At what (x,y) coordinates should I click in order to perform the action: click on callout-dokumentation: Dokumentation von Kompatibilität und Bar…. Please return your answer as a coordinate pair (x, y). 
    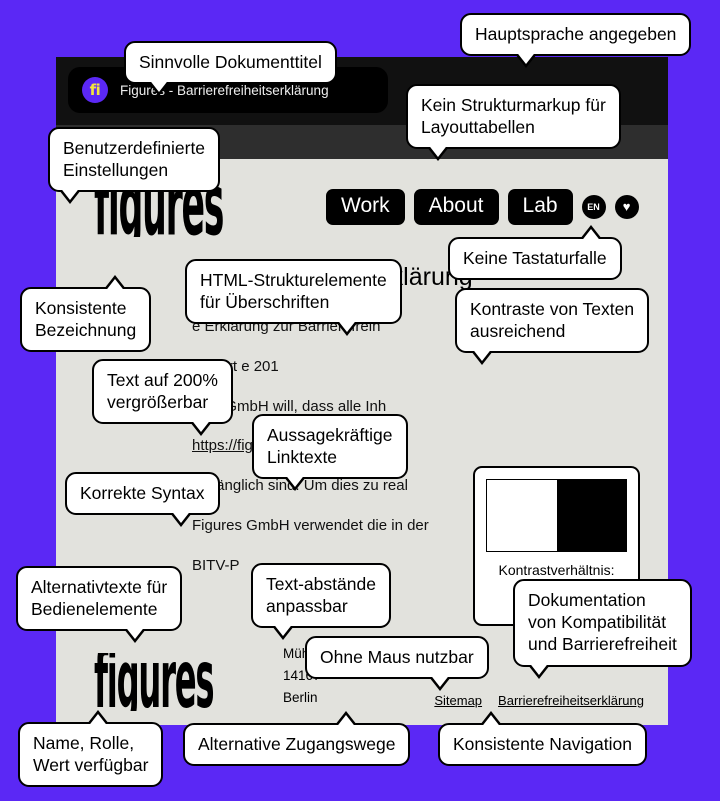
    Looking at the image, I should click on (602, 629).